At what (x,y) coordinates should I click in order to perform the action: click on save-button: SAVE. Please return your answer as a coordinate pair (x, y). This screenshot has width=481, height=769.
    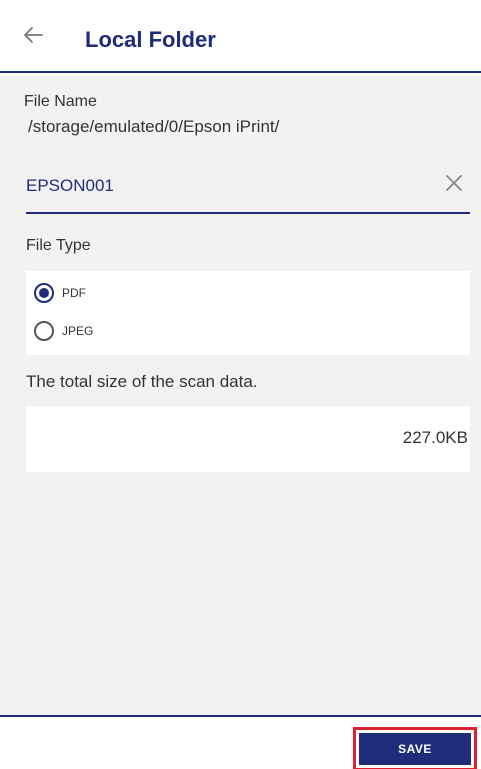
    Looking at the image, I should click on (415, 749).